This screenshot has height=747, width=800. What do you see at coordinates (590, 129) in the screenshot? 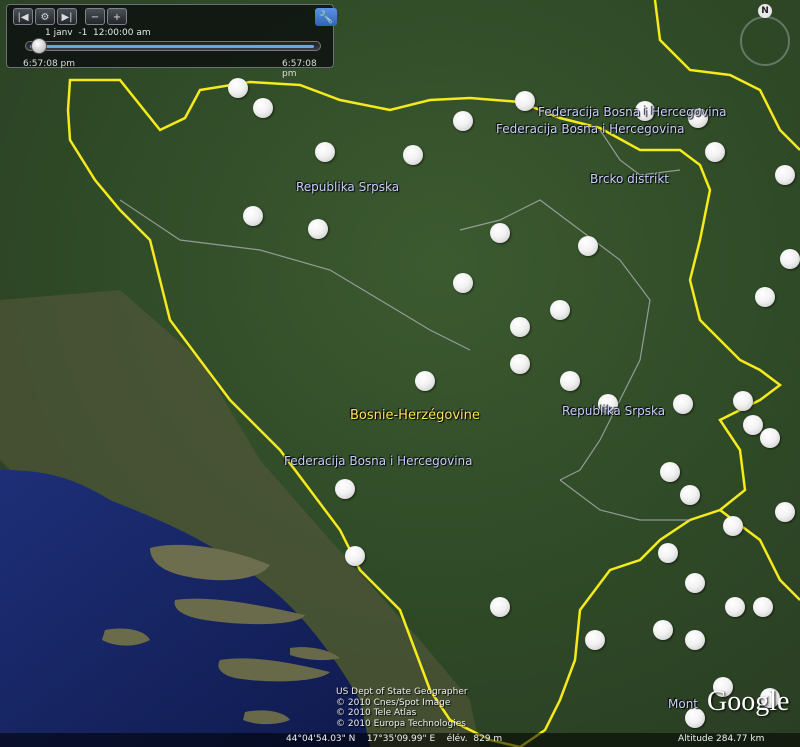
I see `region-label-federacija-2: Federacija Bosna i Hercegovina` at bounding box center [590, 129].